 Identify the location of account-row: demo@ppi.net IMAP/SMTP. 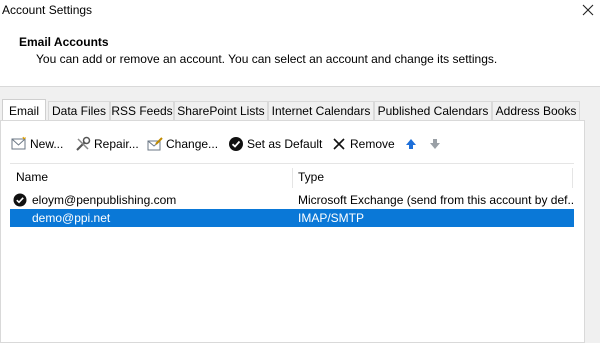
(292, 218).